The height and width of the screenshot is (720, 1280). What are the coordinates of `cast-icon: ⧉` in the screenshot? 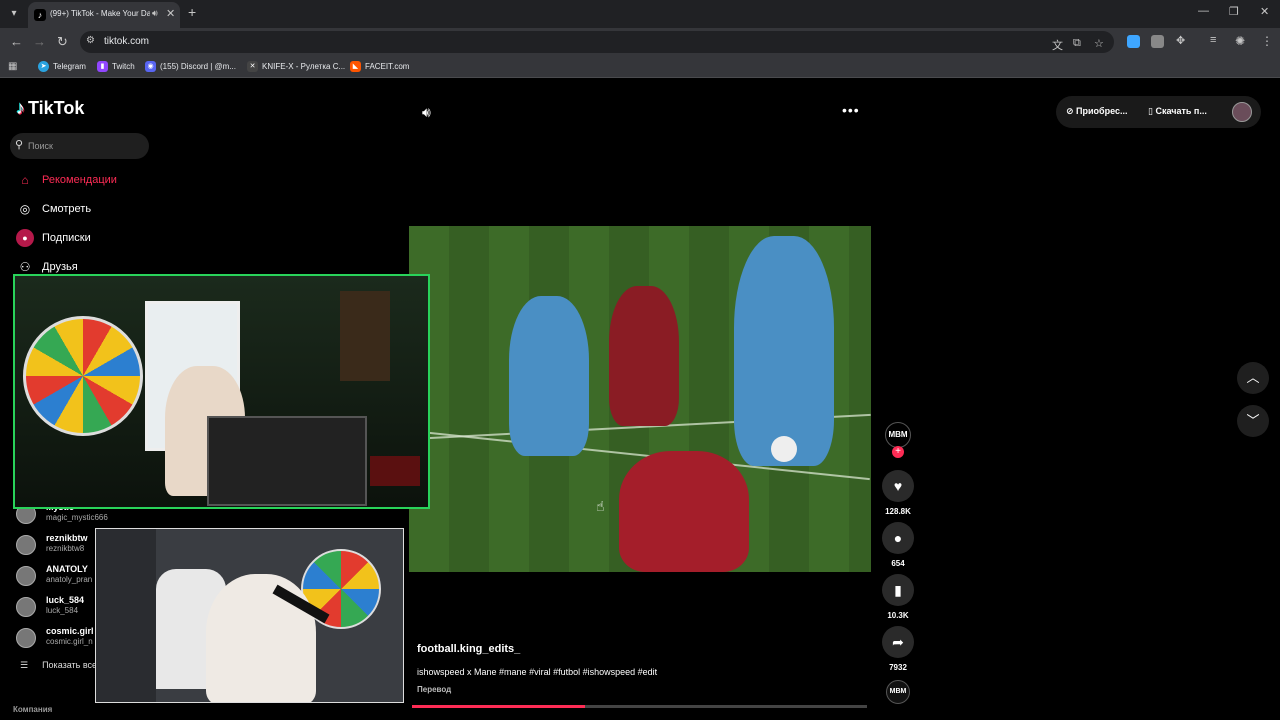 It's located at (1077, 43).